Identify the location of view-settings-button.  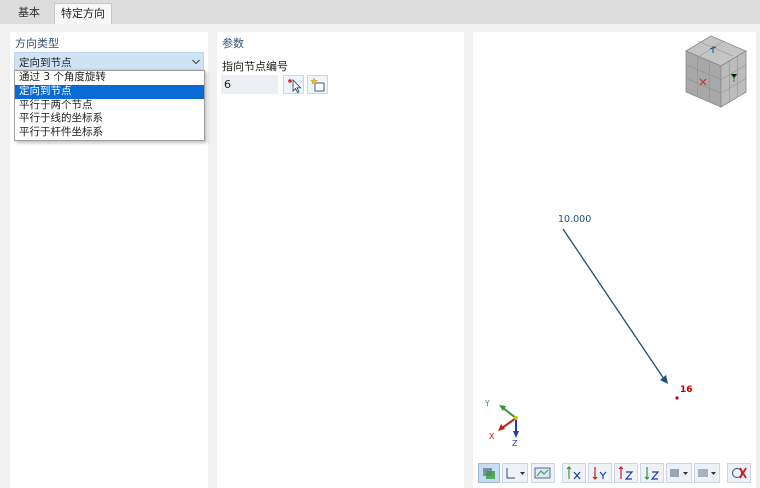
(543, 473).